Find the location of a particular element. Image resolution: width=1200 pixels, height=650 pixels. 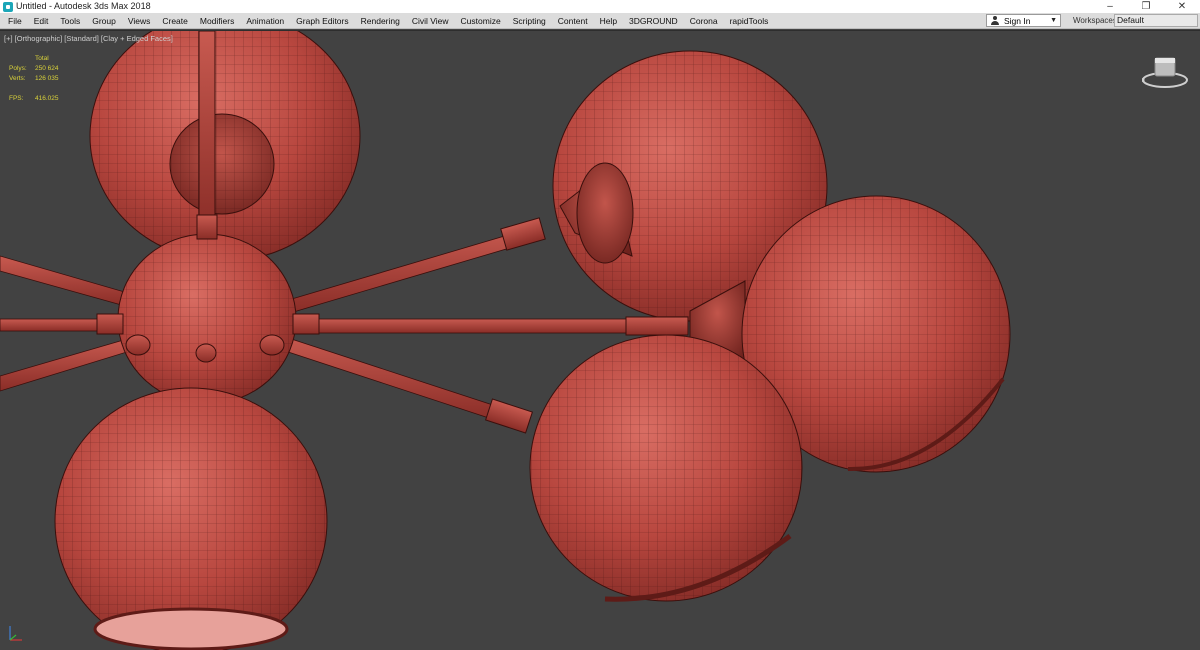

axis-tripod-icon is located at coordinates (15, 633).